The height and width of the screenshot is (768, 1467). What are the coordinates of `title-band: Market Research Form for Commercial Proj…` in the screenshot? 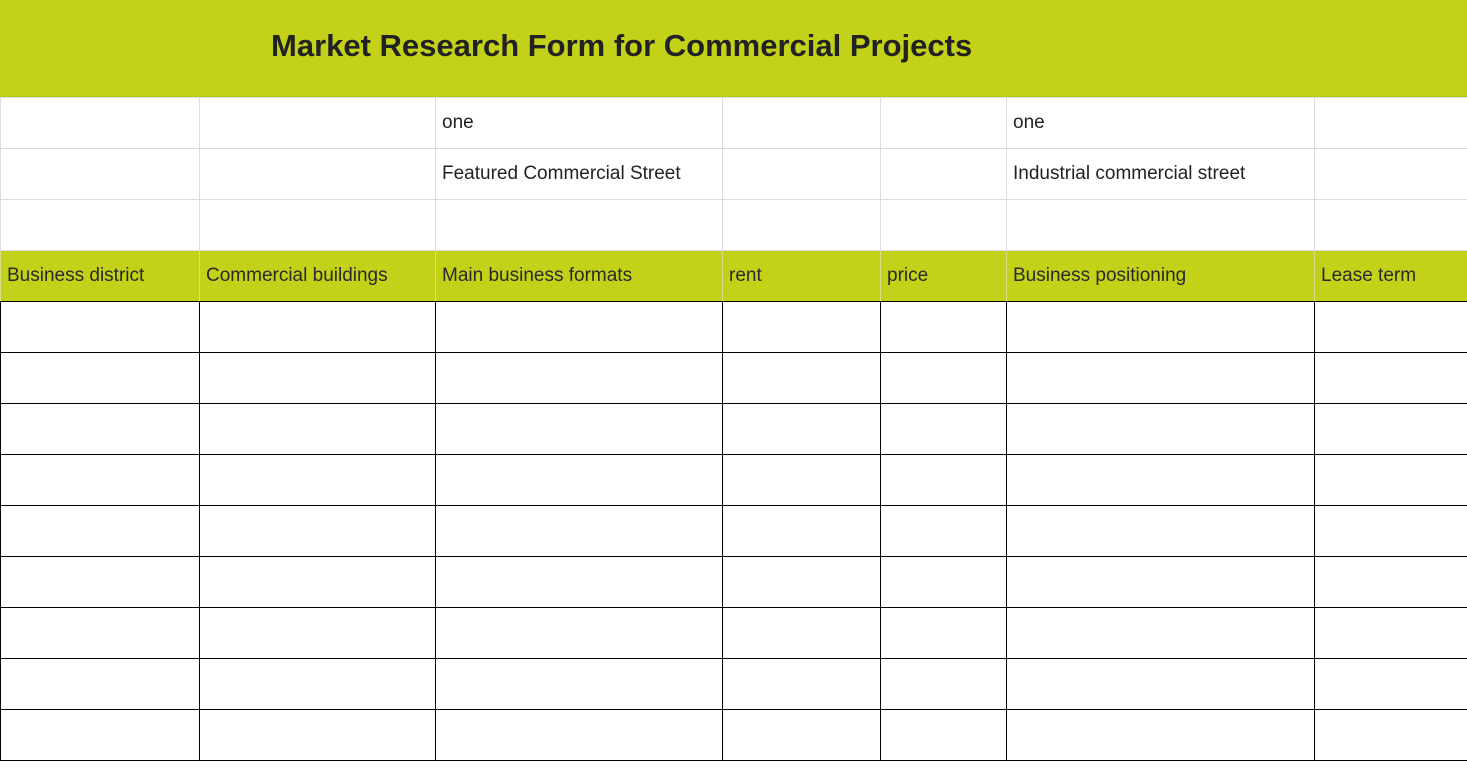 It's located at (733, 48).